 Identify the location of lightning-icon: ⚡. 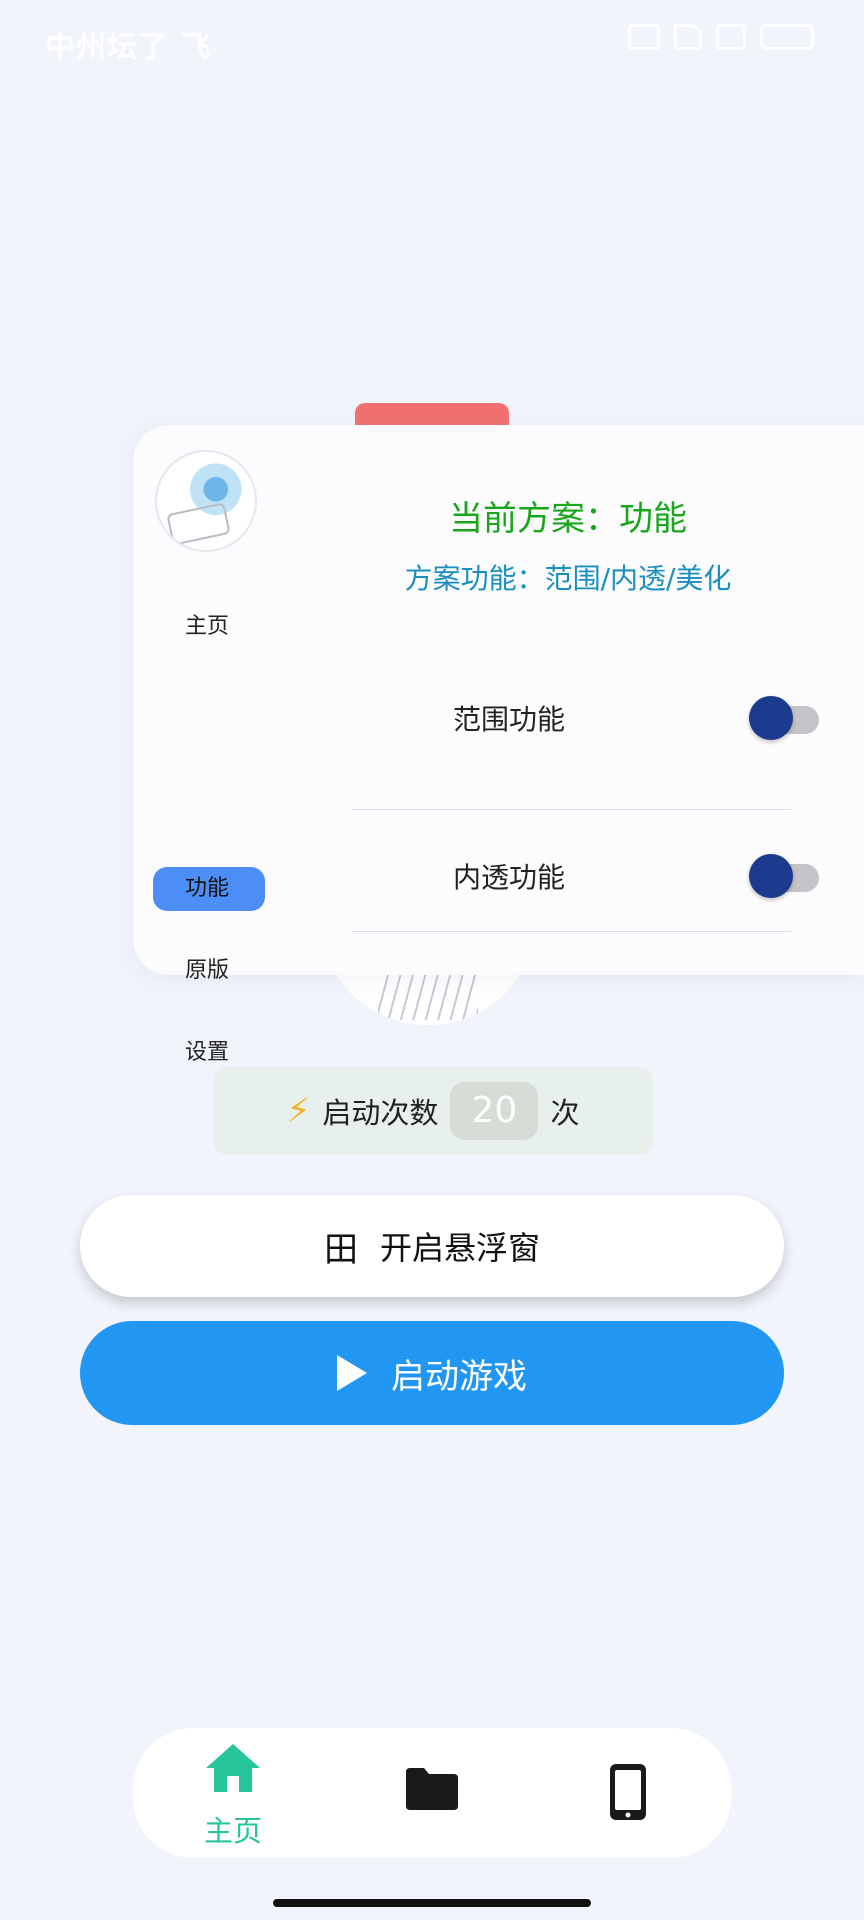
(298, 1111).